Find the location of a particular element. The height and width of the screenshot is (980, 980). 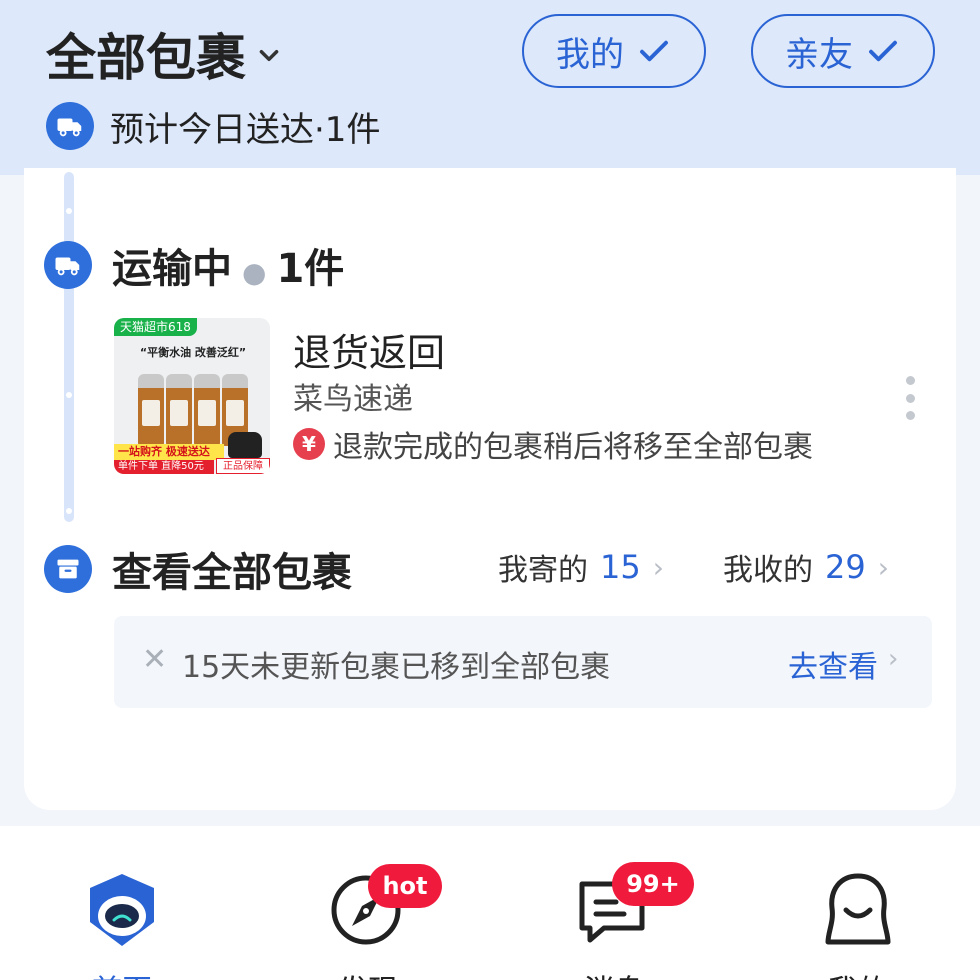

view-button: 去查看 is located at coordinates (833, 664).